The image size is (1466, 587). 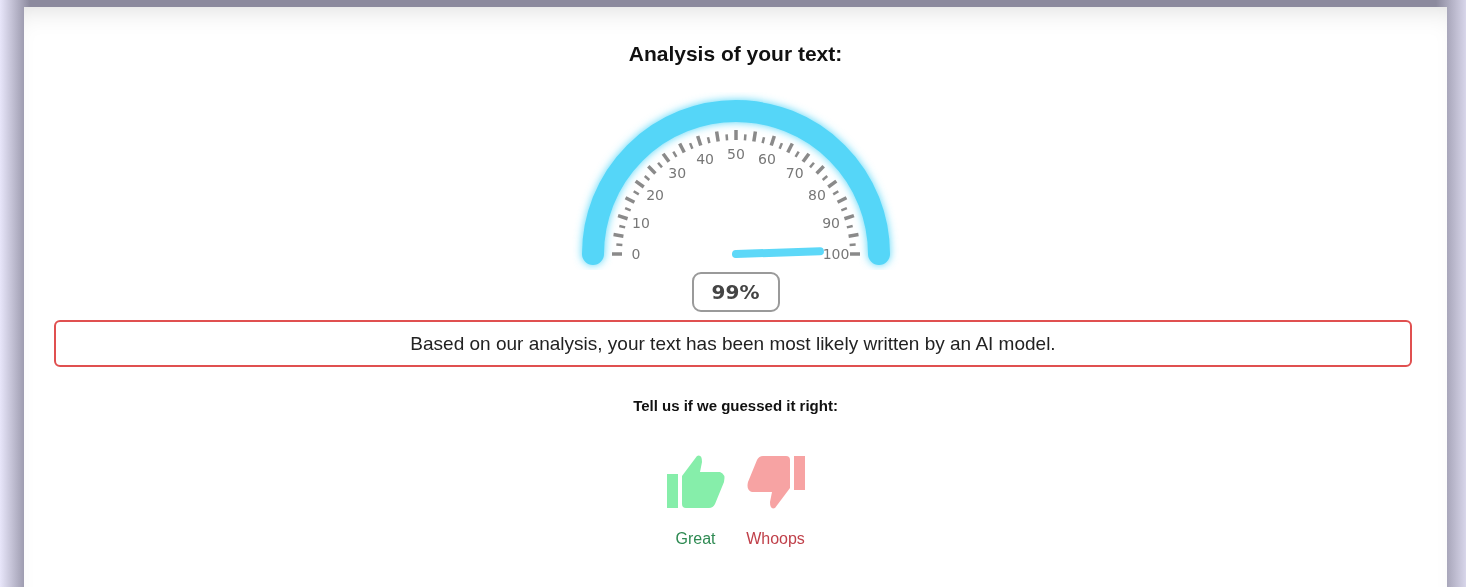 What do you see at coordinates (735, 154) in the screenshot?
I see `gauge-tick-label: 50` at bounding box center [735, 154].